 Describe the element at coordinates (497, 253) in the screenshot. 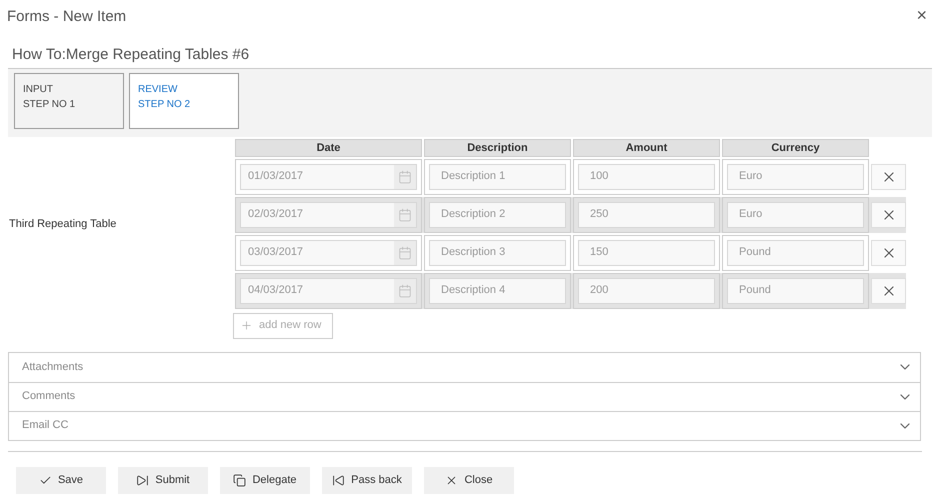

I see `input-field: Description 3` at that location.